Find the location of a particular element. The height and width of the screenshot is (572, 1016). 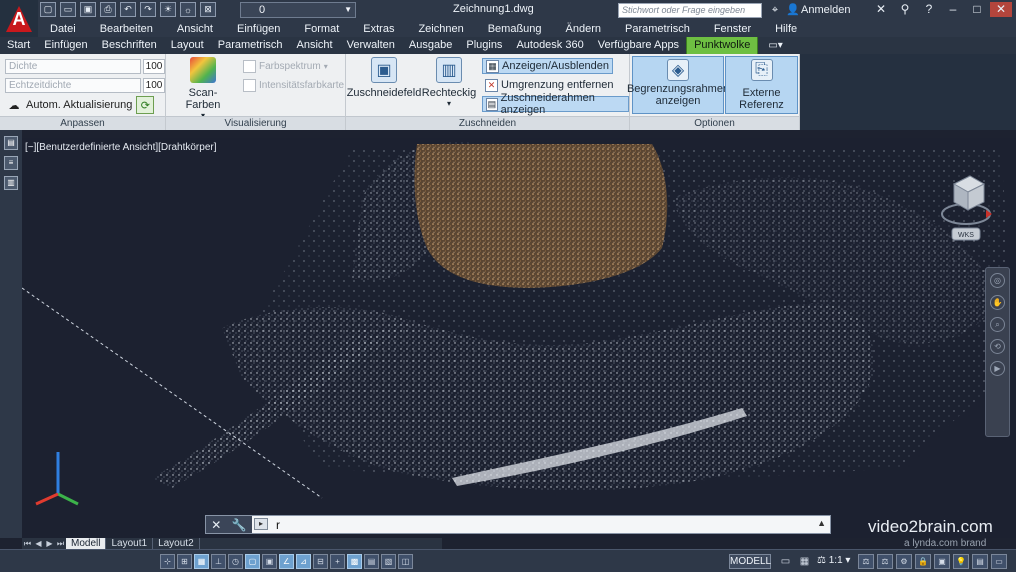

layer-dropdown: 0 ▼ is located at coordinates (298, 10).